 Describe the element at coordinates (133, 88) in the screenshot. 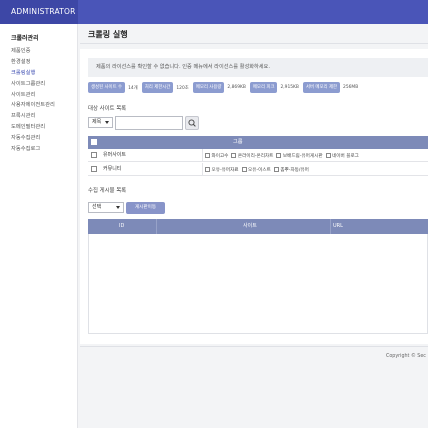

I see `stat-value-site-count: 14개` at that location.